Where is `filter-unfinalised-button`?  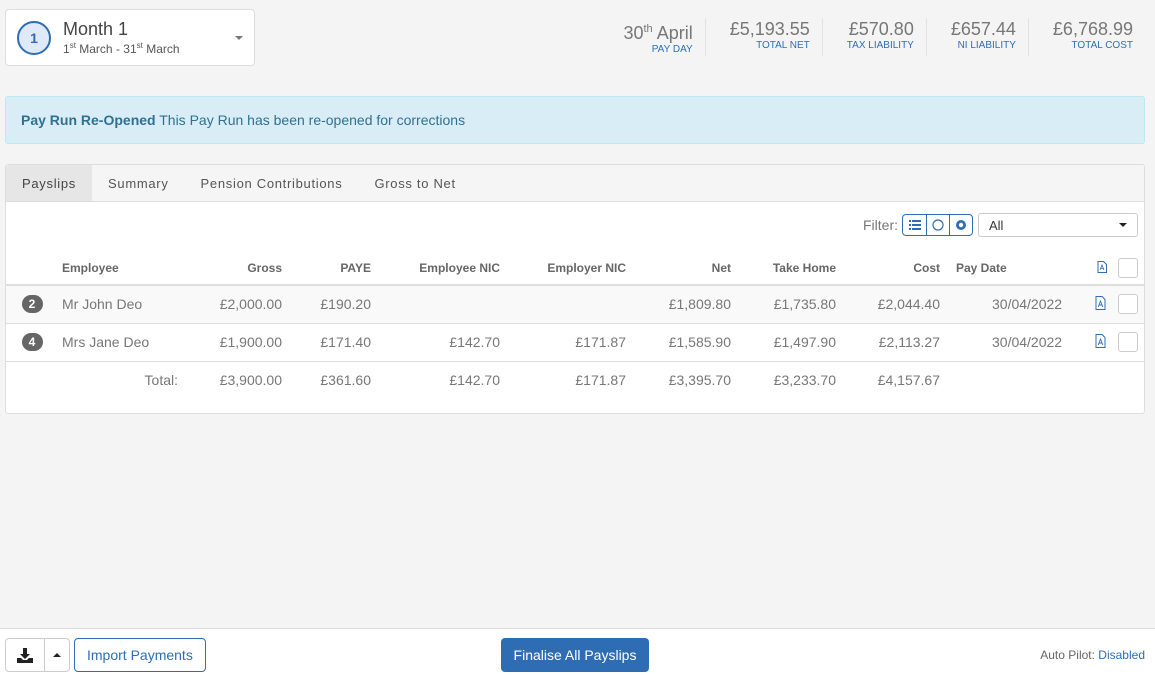 filter-unfinalised-button is located at coordinates (937, 225).